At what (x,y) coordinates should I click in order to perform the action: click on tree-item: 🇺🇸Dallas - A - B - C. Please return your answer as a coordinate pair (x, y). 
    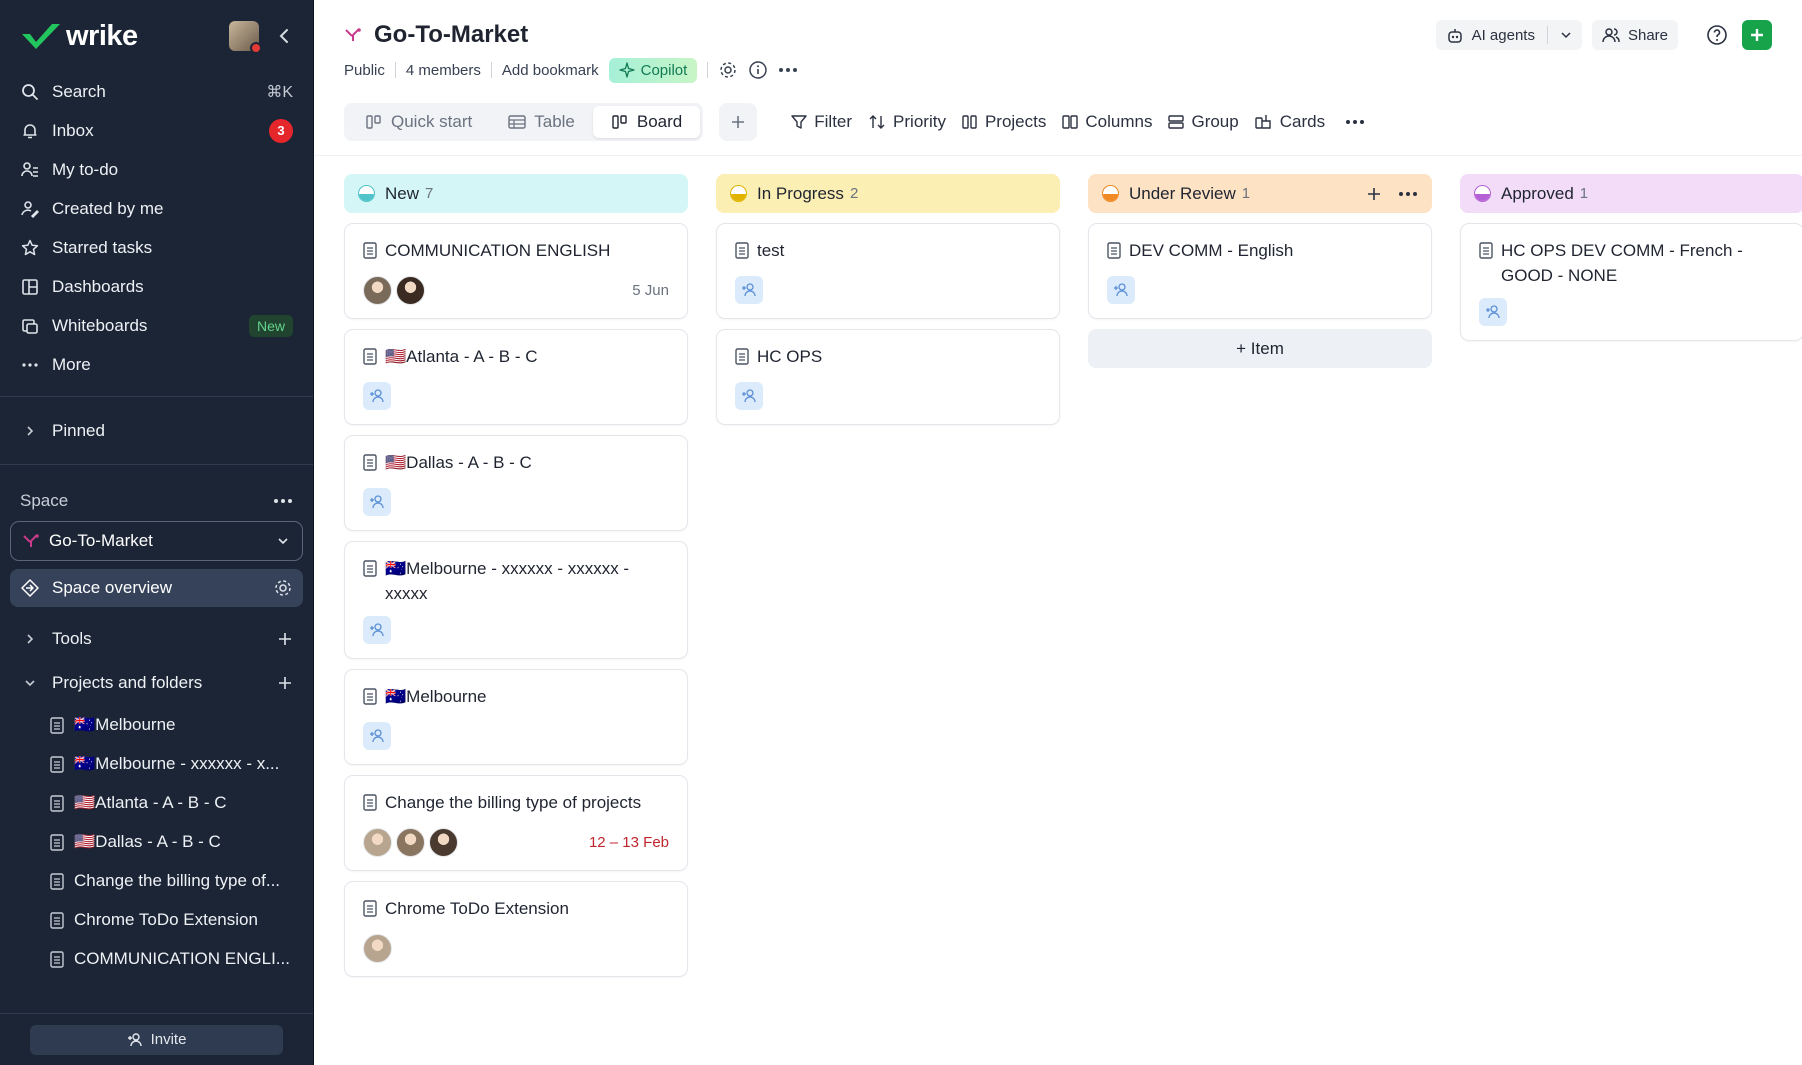
    Looking at the image, I should click on (156, 841).